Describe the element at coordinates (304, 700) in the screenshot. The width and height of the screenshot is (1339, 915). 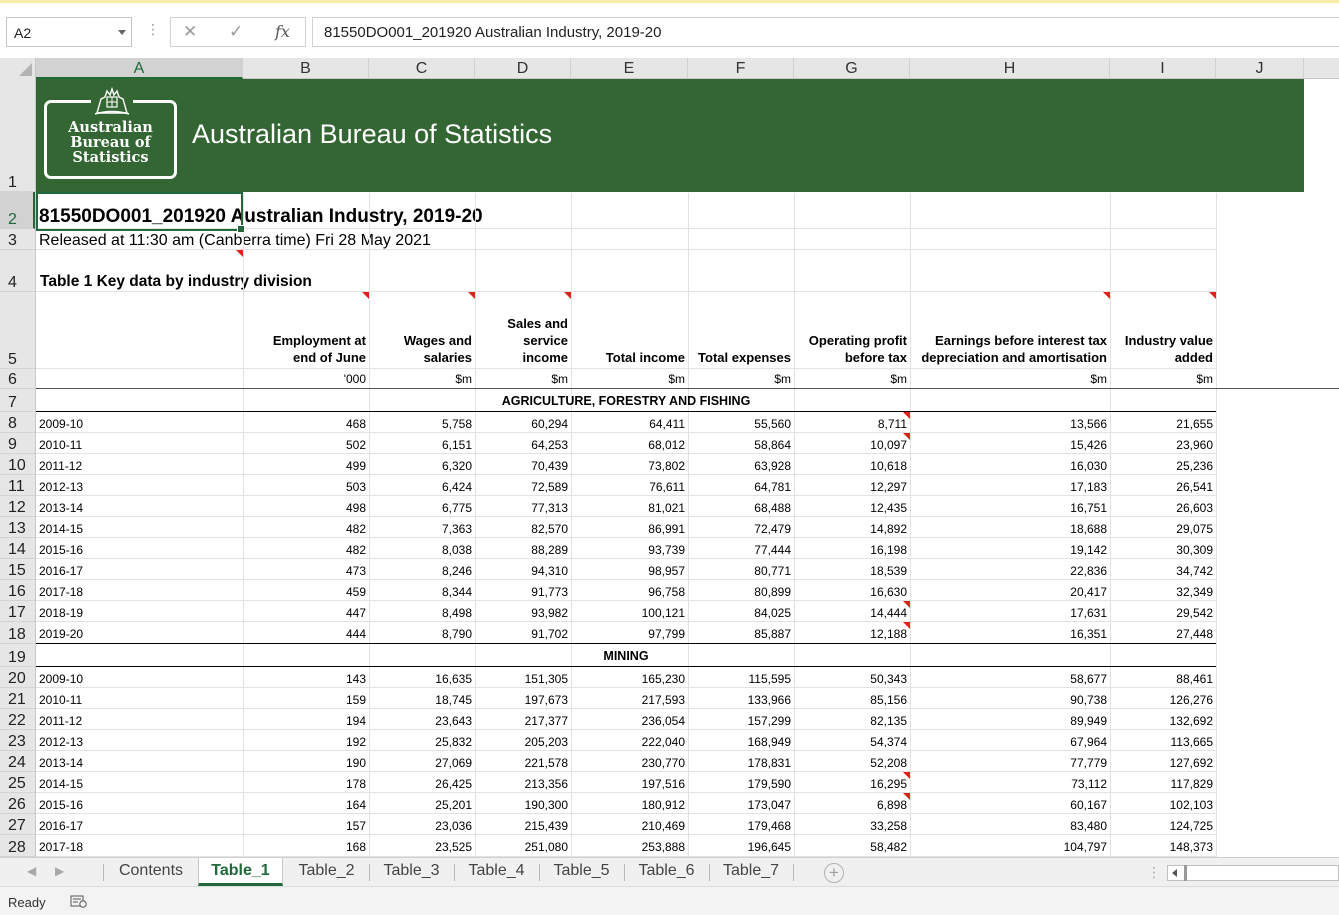
I see `data-cell: 159` at that location.